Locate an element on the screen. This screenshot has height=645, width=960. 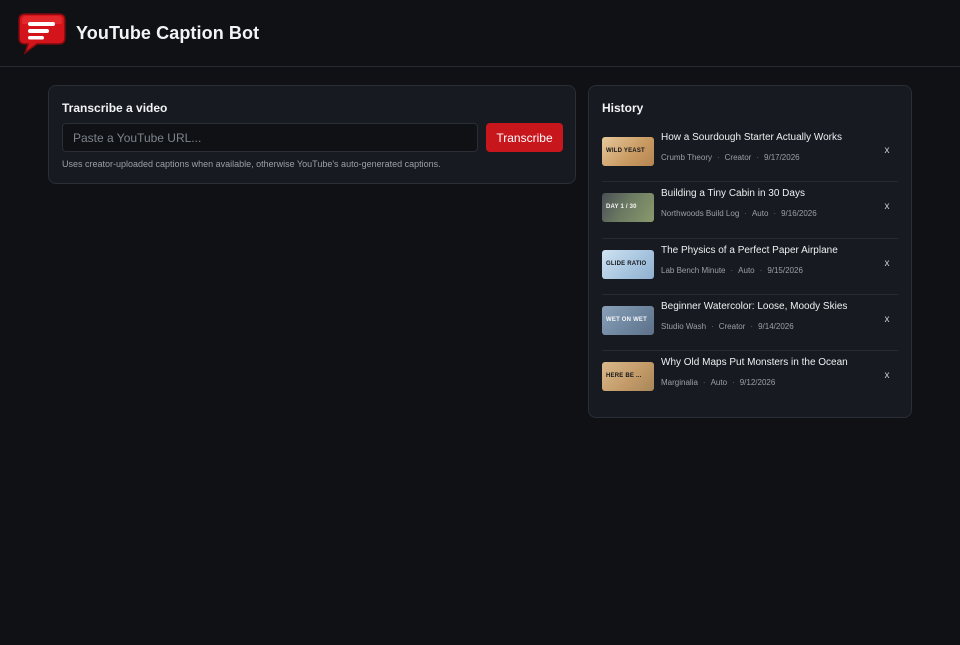
top-bar: YouTube Caption Bot is located at coordinates (480, 33).